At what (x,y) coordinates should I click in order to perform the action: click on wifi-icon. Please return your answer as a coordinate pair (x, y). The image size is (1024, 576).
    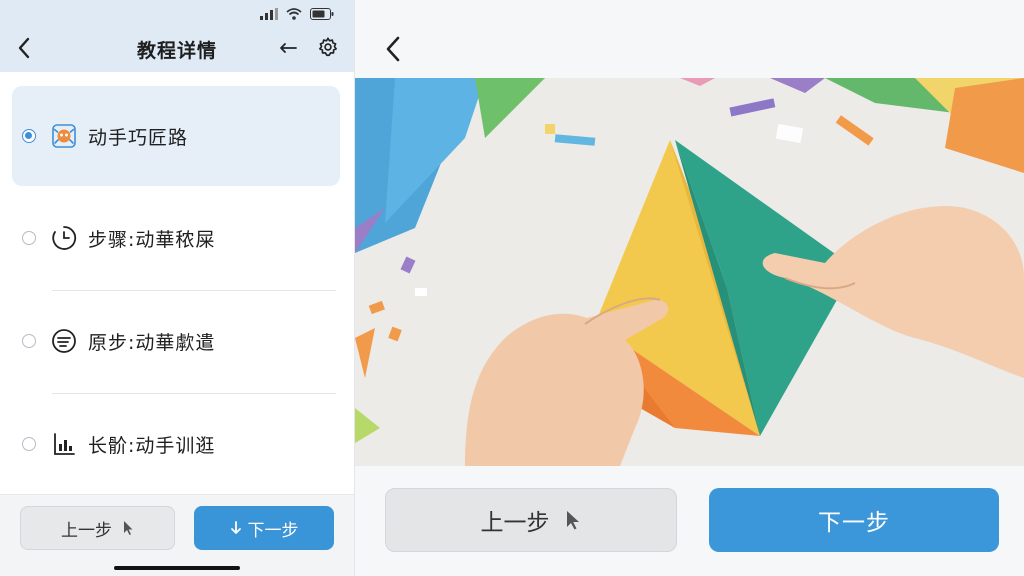
    Looking at the image, I should click on (294, 14).